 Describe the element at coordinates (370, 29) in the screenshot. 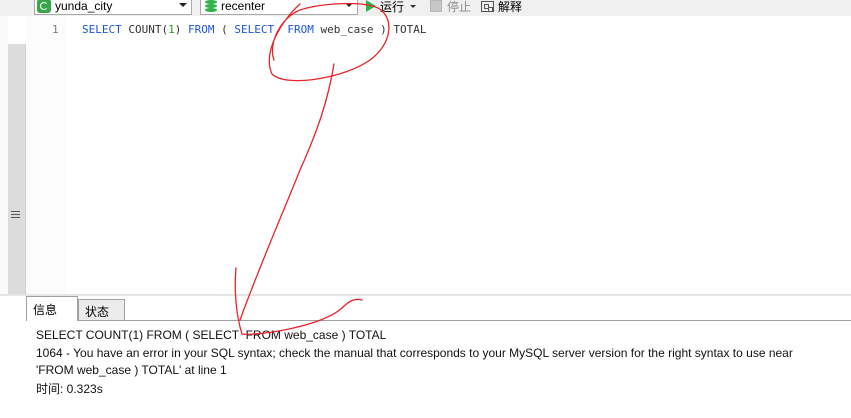

I see `sql-token: web_case ) TOTAL` at that location.